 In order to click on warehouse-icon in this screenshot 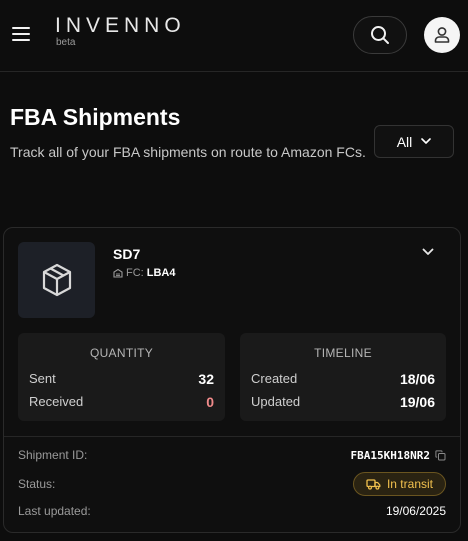, I will do `click(118, 273)`.